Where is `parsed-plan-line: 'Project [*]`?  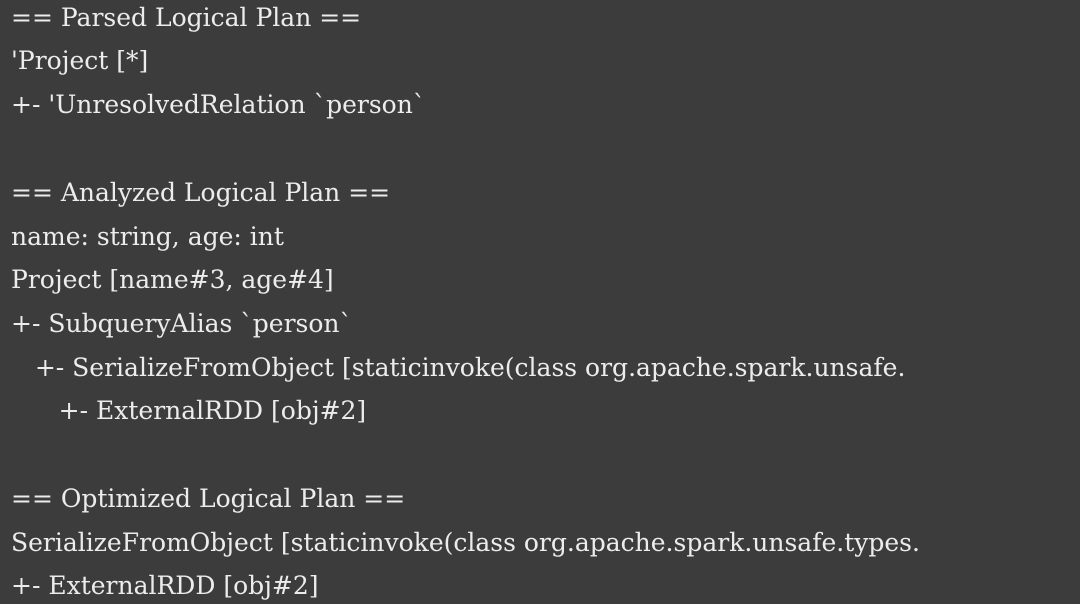 parsed-plan-line: 'Project [*] is located at coordinates (80, 60).